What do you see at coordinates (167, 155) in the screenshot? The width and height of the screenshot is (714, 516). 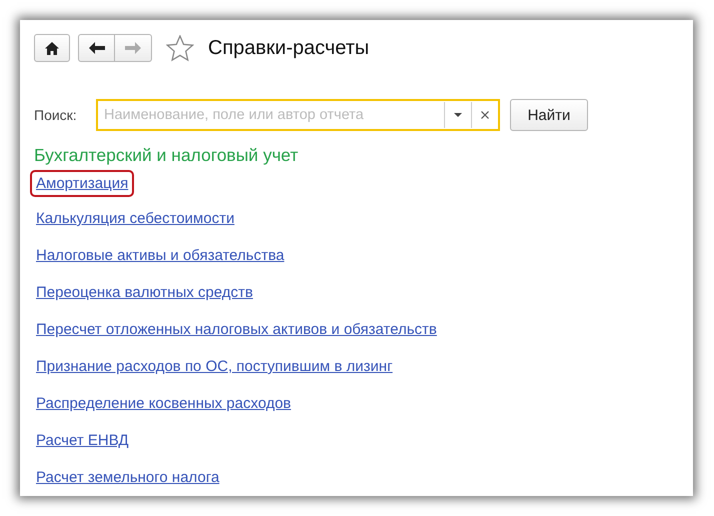 I see `section-heading: Бухгалтерский и налоговый учет` at bounding box center [167, 155].